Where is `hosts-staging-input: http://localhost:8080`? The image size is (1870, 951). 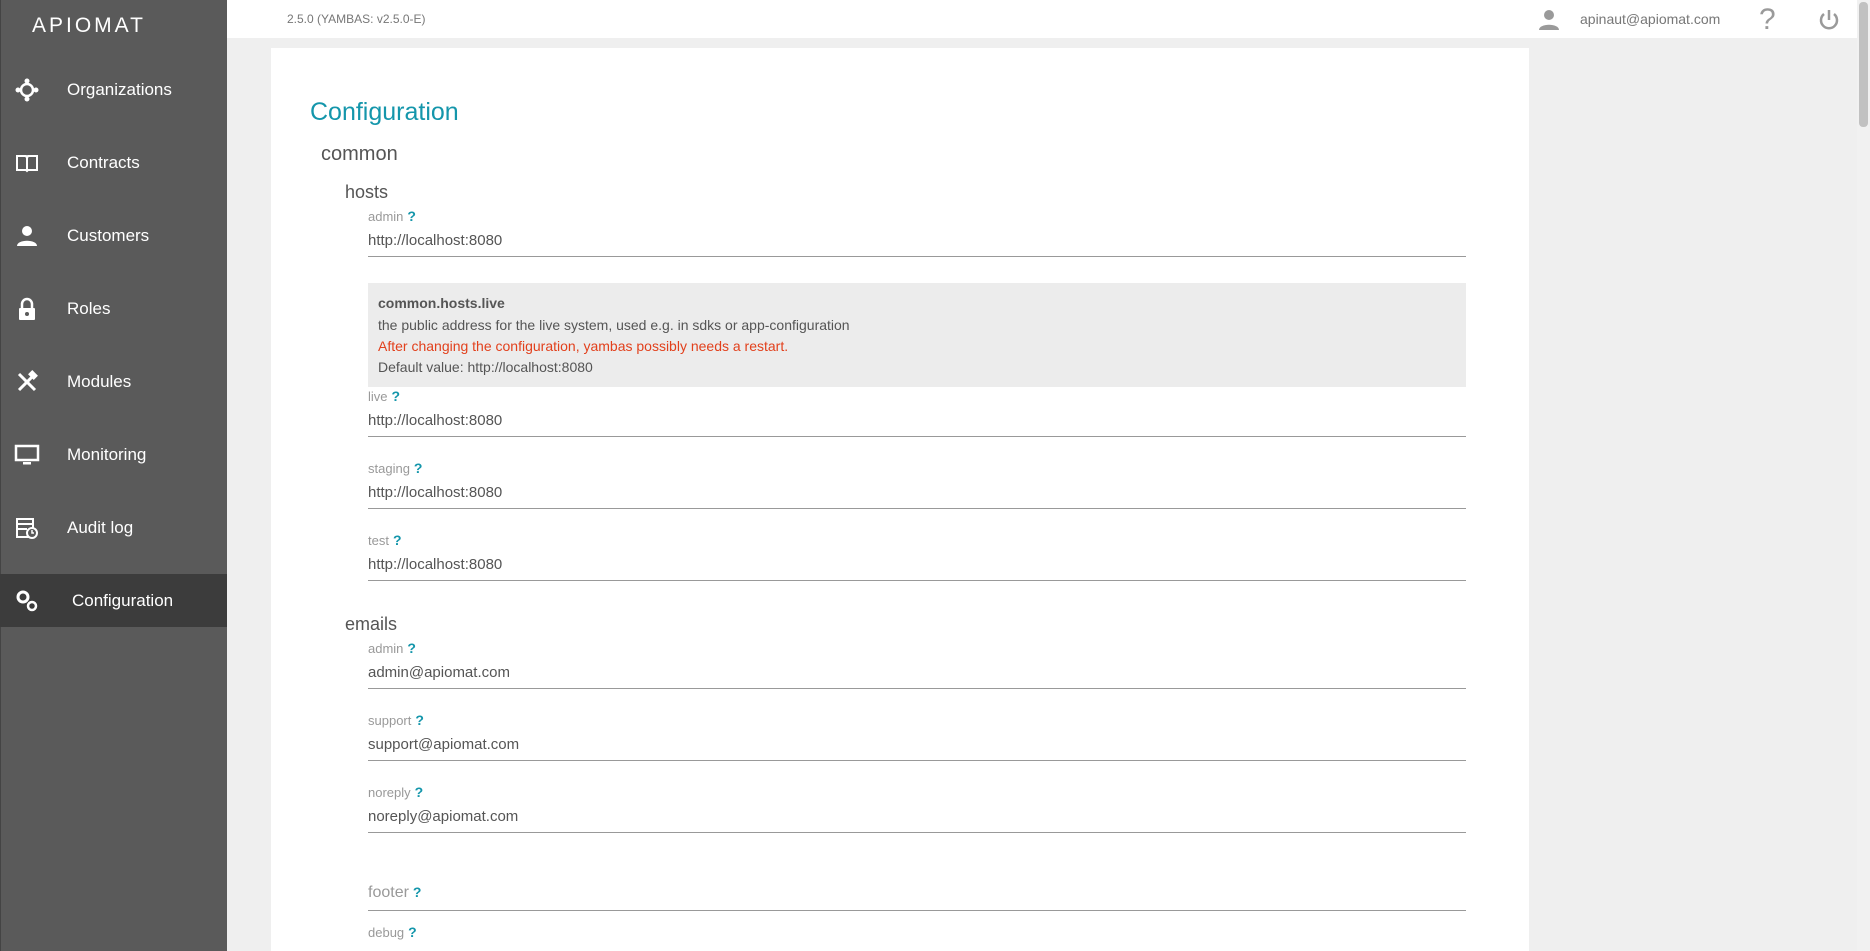 hosts-staging-input: http://localhost:8080 is located at coordinates (917, 493).